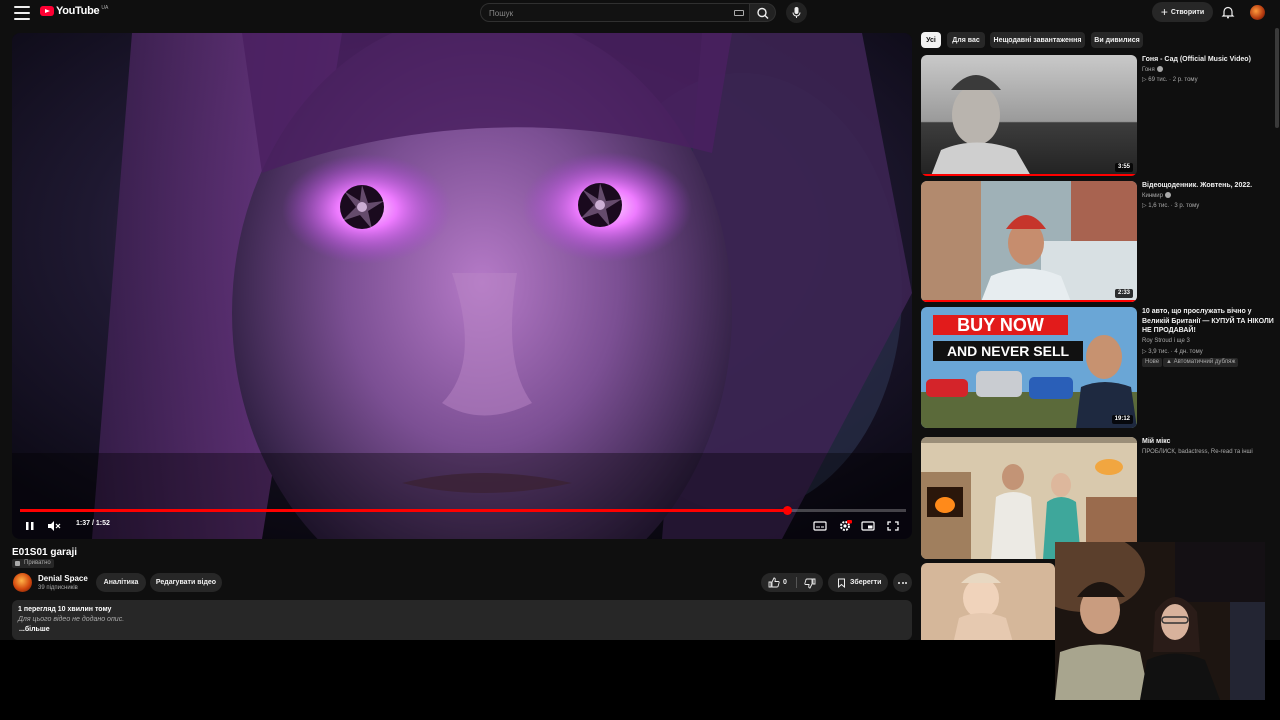 The image size is (1280, 720). What do you see at coordinates (1122, 419) in the screenshot?
I see `duration-badge: 19:12` at bounding box center [1122, 419].